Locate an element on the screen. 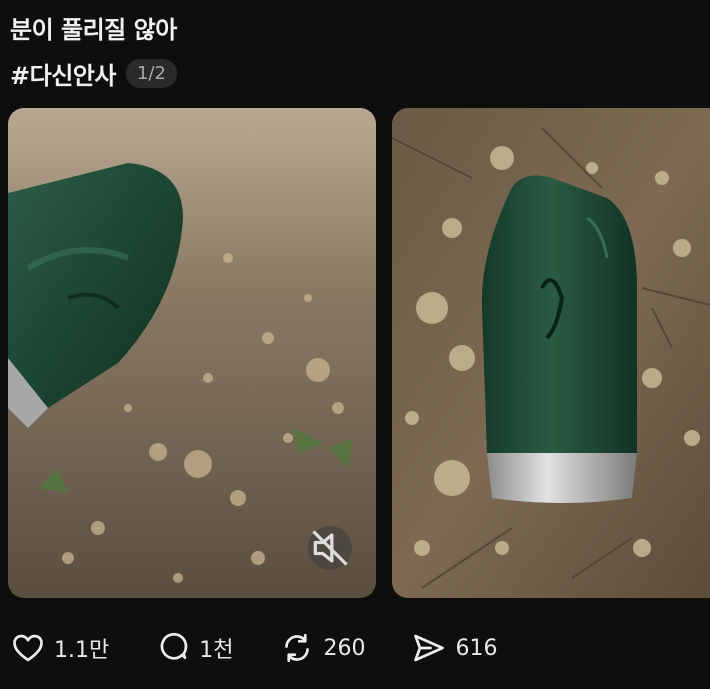 The height and width of the screenshot is (689, 710). like-count: 1.1만 is located at coordinates (82, 650).